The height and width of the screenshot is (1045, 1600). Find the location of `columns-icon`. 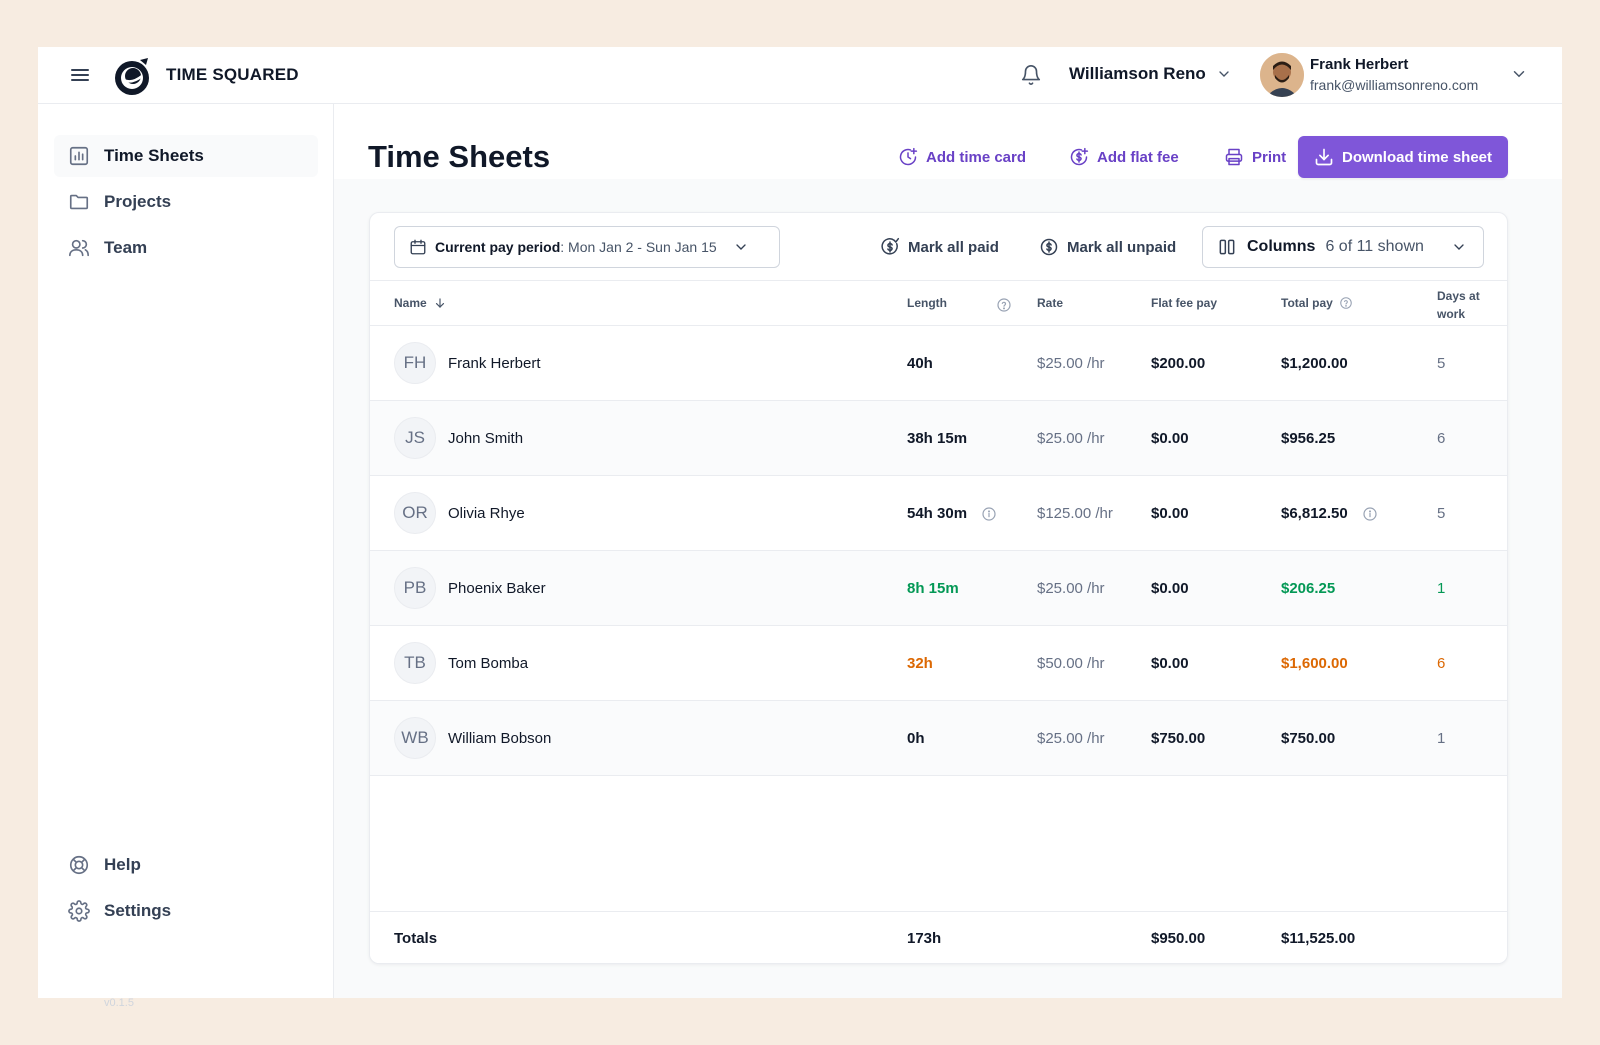

columns-icon is located at coordinates (1227, 247).